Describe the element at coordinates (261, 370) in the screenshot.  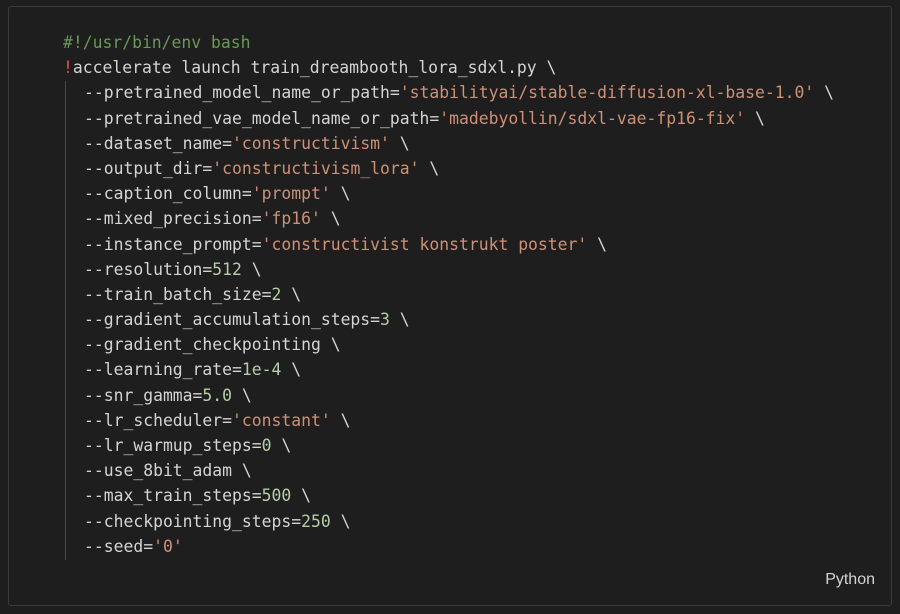
I see `code-token-num: 1e-4` at that location.